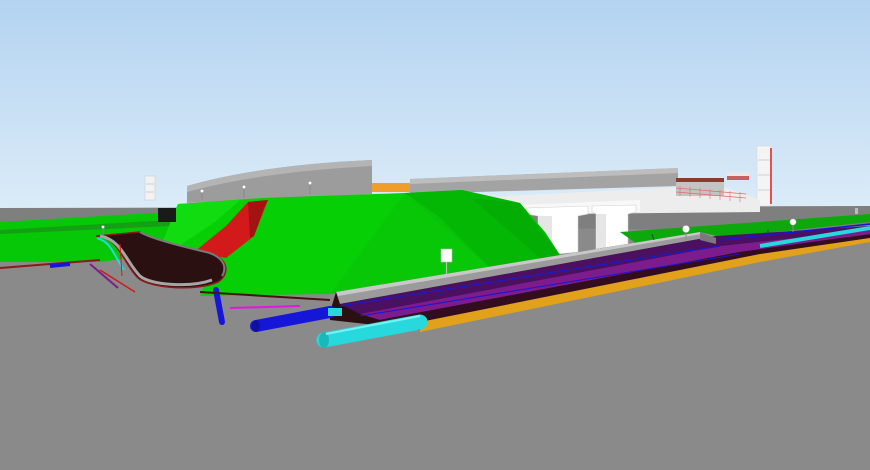 The image size is (870, 470). I want to click on retaining-block, so click(167, 215).